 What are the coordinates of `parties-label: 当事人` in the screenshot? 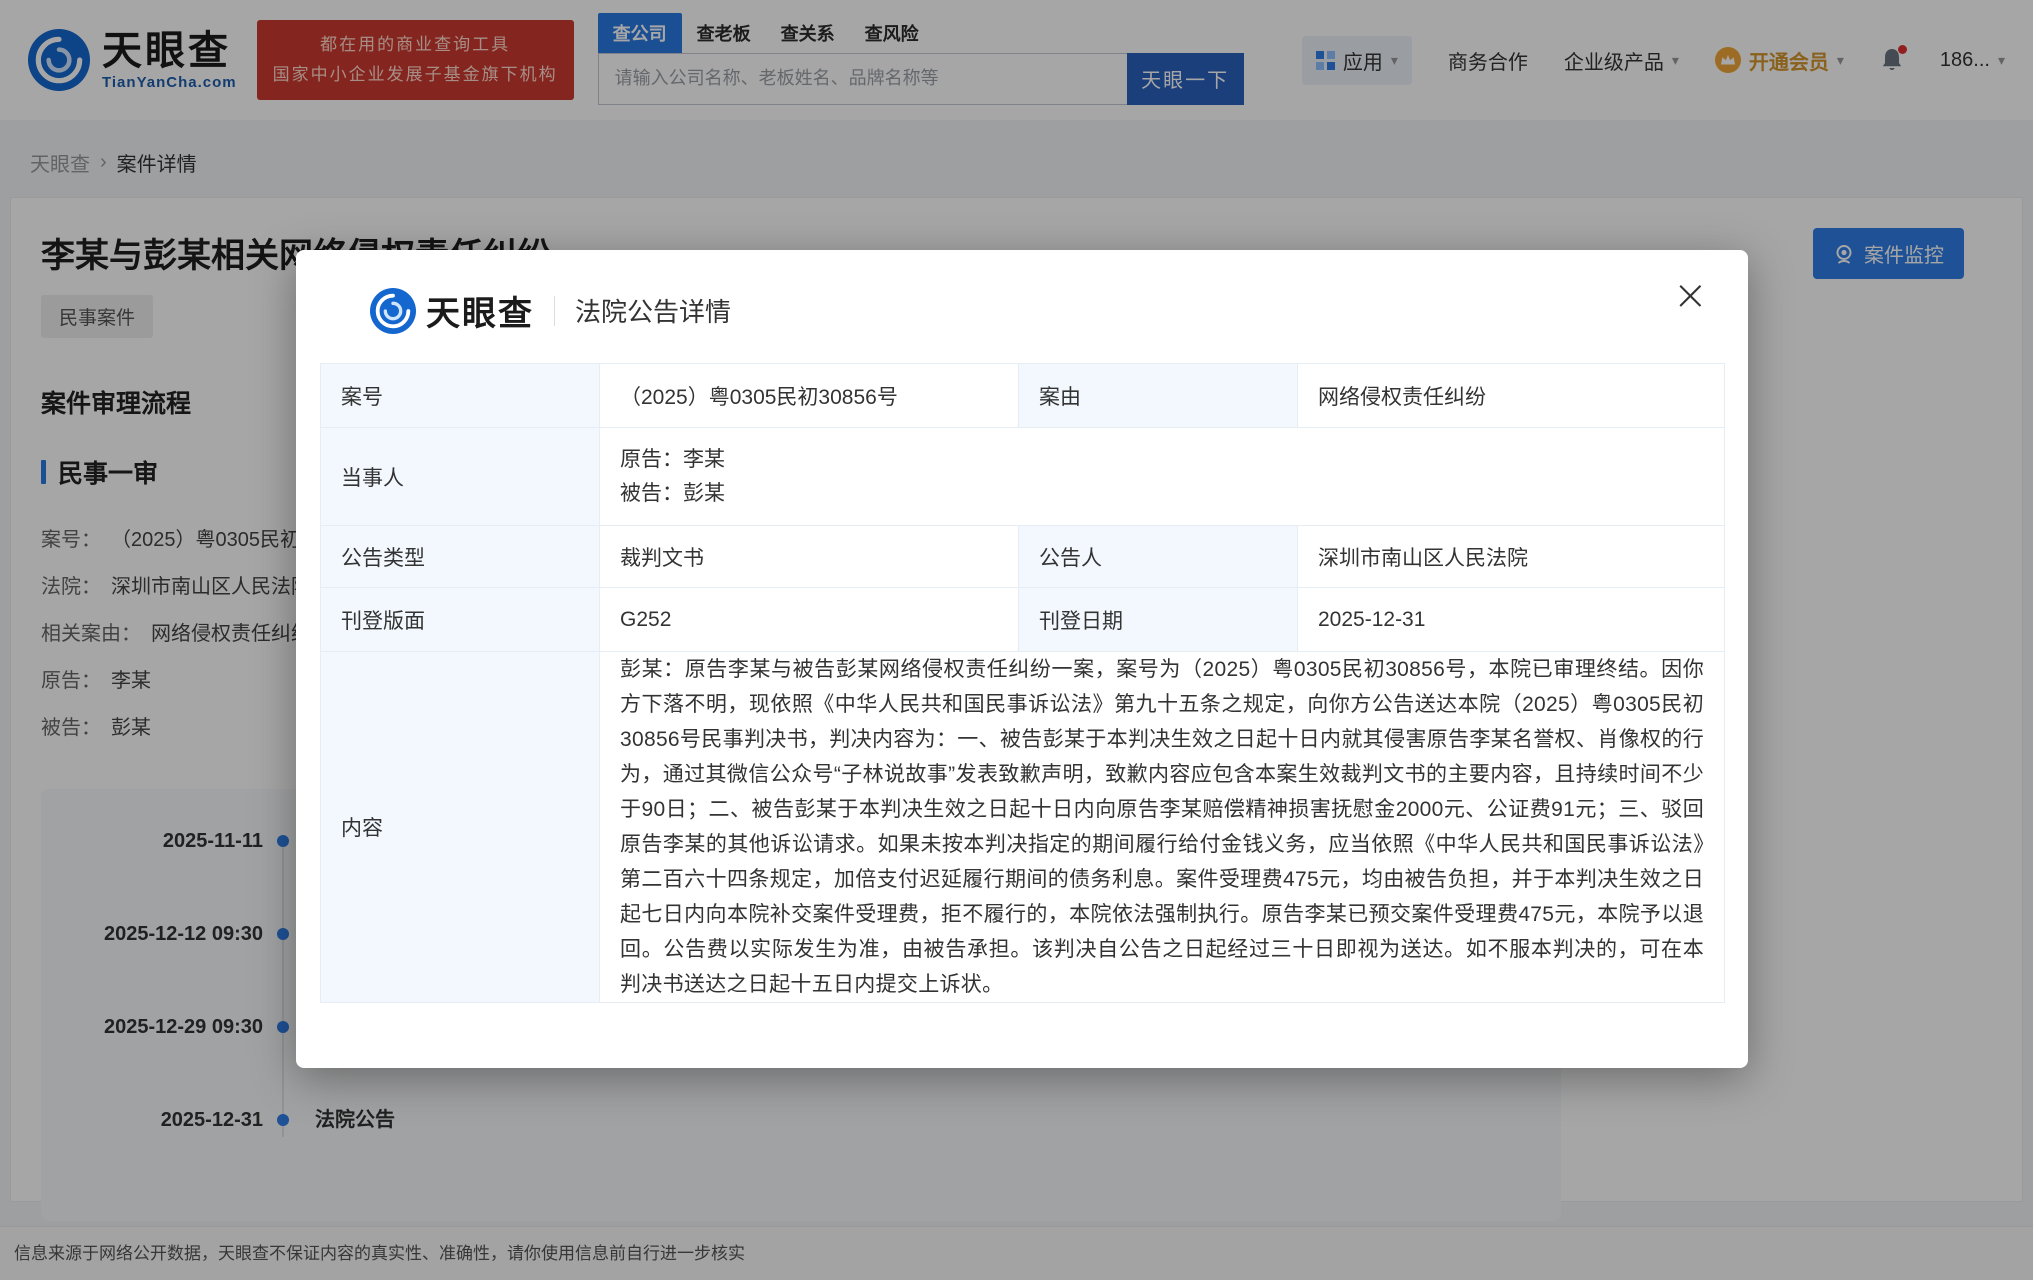 It's located at (460, 476).